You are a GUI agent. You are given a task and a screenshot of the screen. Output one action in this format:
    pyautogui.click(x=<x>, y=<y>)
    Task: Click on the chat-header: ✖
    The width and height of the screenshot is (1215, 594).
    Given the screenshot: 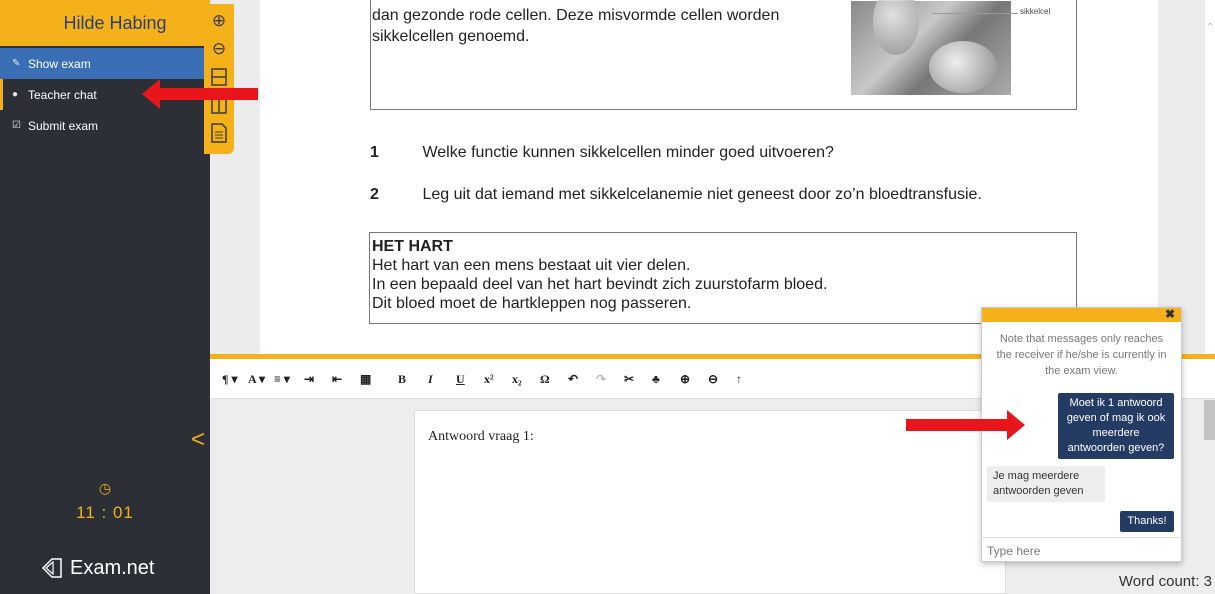 What is the action you would take?
    pyautogui.click(x=1081, y=314)
    